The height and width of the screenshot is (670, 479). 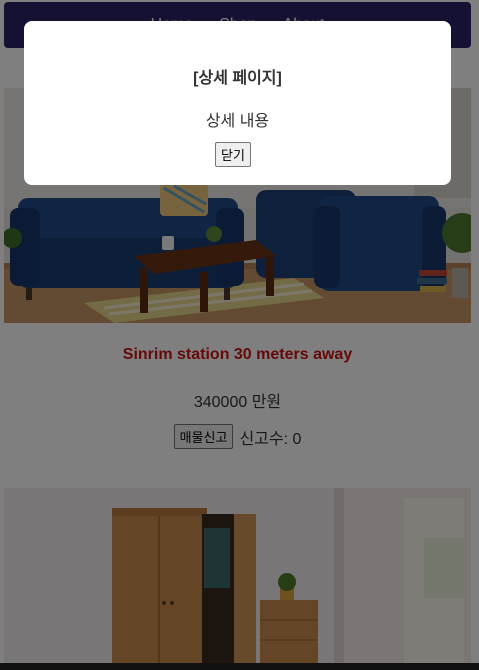 What do you see at coordinates (237, 78) in the screenshot?
I see `modal-title: [상세 페이지]` at bounding box center [237, 78].